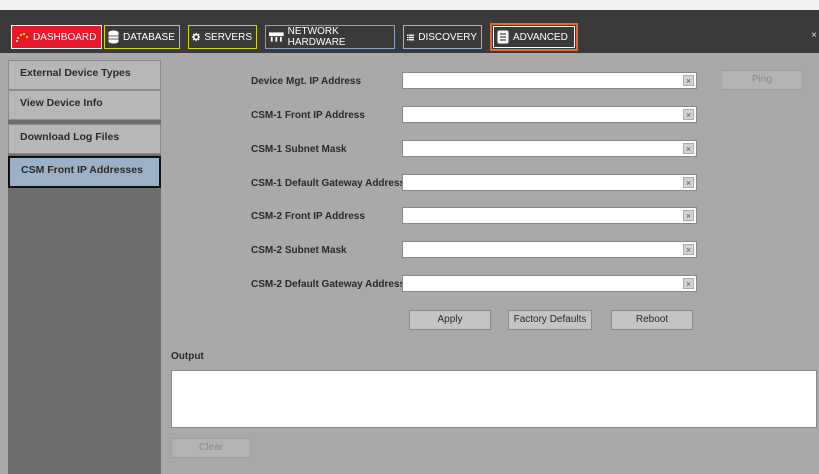 This screenshot has height=474, width=819. I want to click on factory-defaults-button: Factory Defaults, so click(550, 320).